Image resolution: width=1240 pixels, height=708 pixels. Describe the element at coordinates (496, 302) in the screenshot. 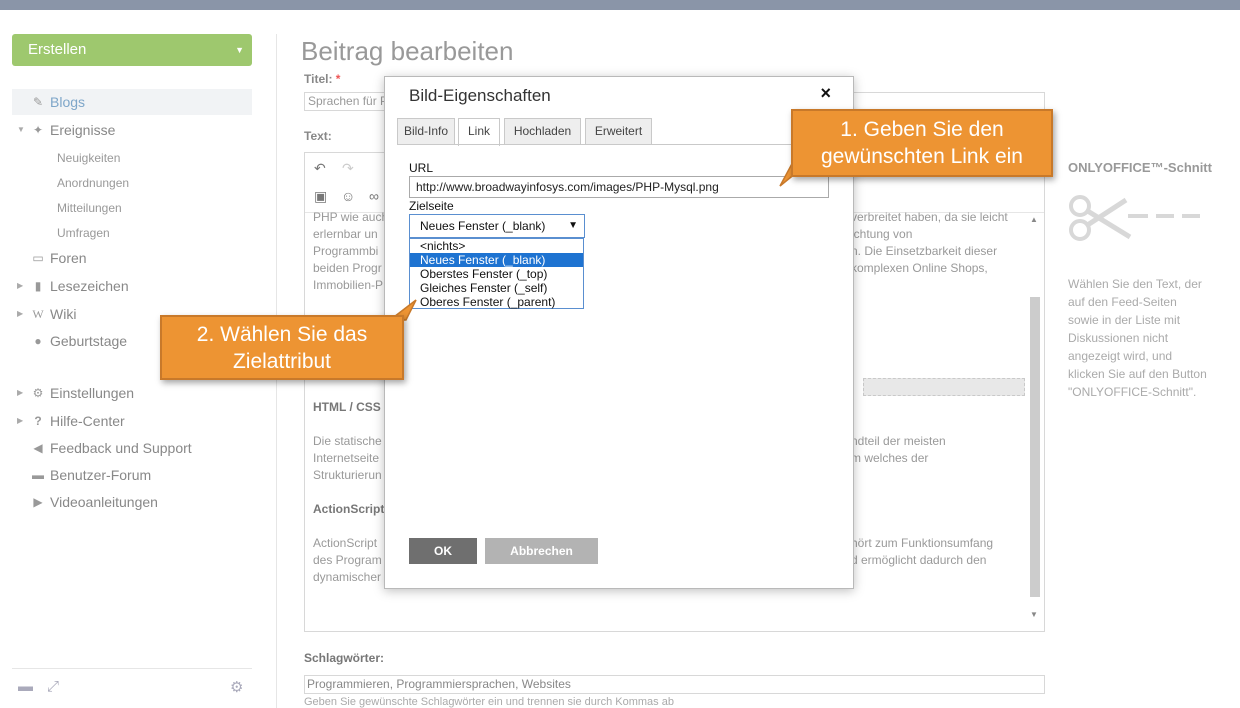

I see `option-parent: Oberes Fenster (_parent)` at that location.